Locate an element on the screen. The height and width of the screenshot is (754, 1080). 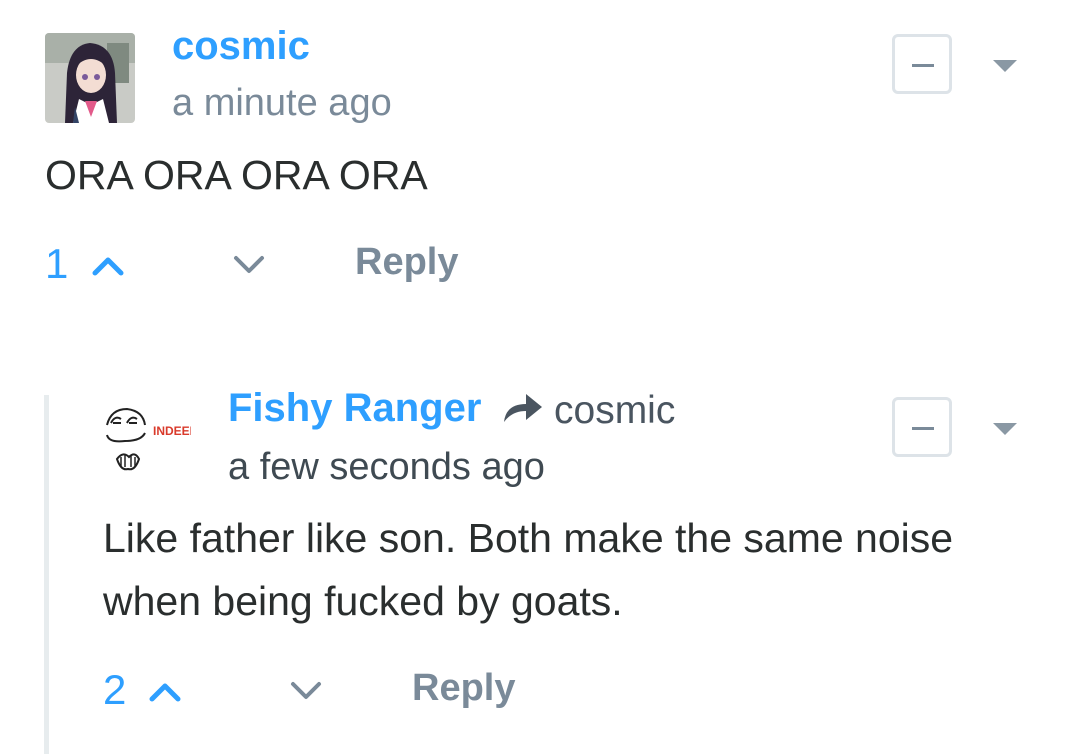
comment-text-line: when being fucked by goats. is located at coordinates (363, 601).